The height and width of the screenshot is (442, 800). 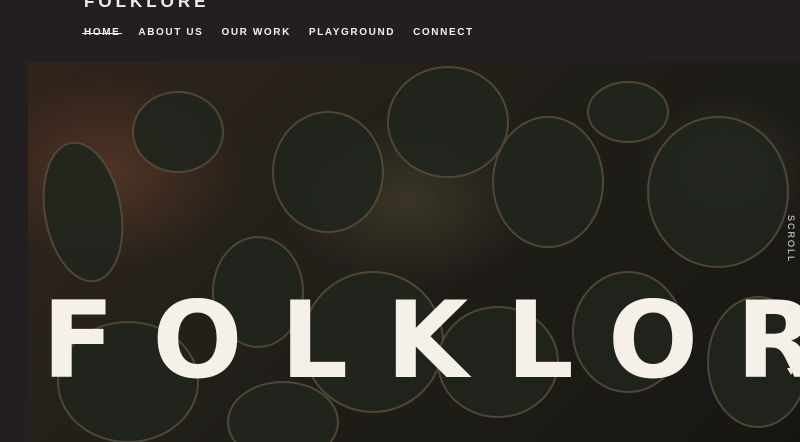 What do you see at coordinates (443, 32) in the screenshot?
I see `nav-item-connect: CONNECT` at bounding box center [443, 32].